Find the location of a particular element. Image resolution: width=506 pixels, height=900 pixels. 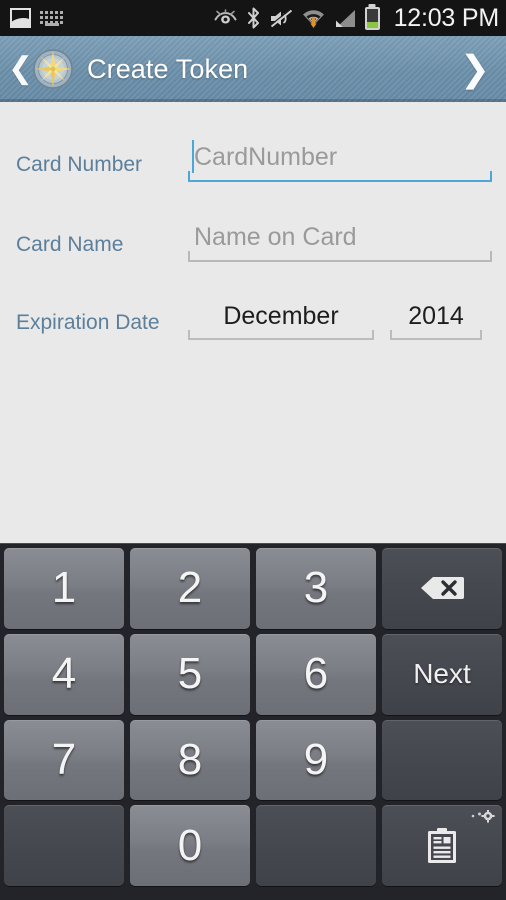

clipboard-icon is located at coordinates (442, 846).